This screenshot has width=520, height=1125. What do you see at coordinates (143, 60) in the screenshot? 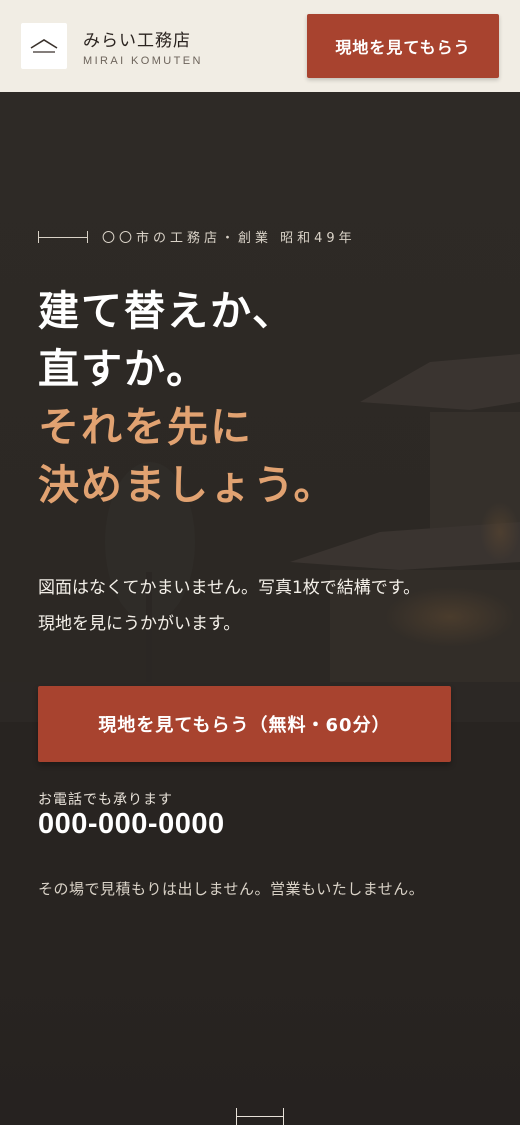
I see `brand-subtitle: MIRAI KOMUTEN` at bounding box center [143, 60].